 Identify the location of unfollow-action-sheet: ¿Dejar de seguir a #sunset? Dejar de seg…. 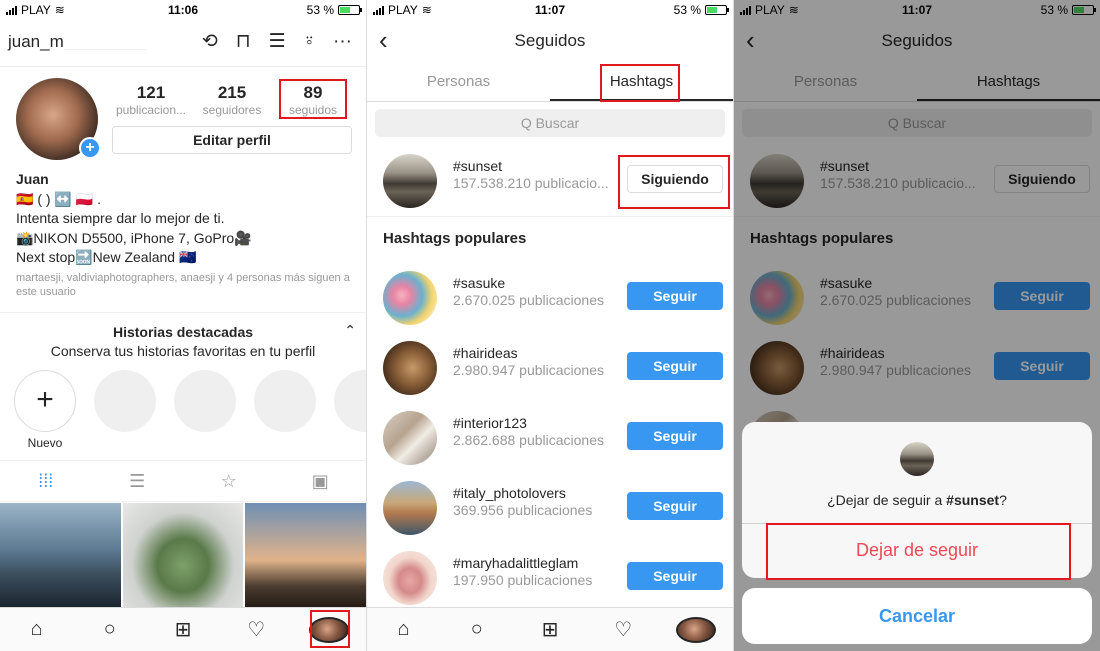
(917, 500).